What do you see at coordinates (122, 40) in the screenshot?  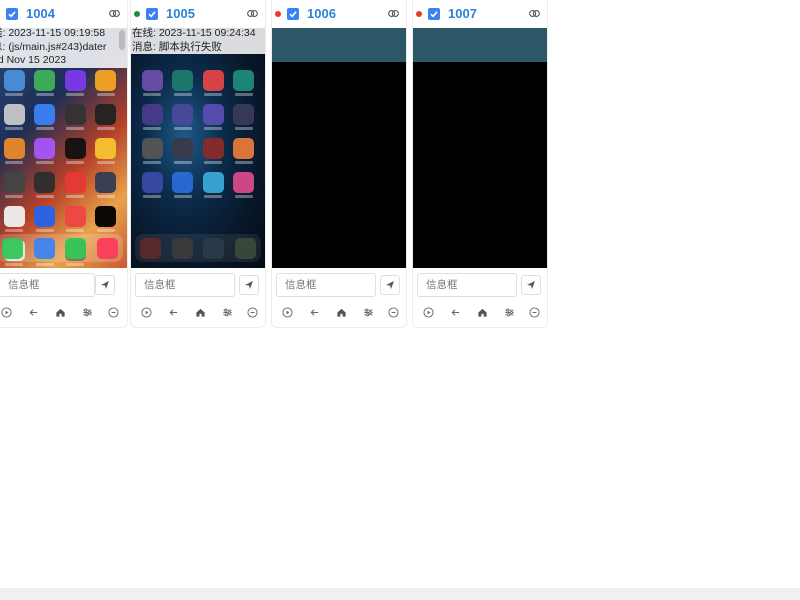 I see `info-scrollbar` at bounding box center [122, 40].